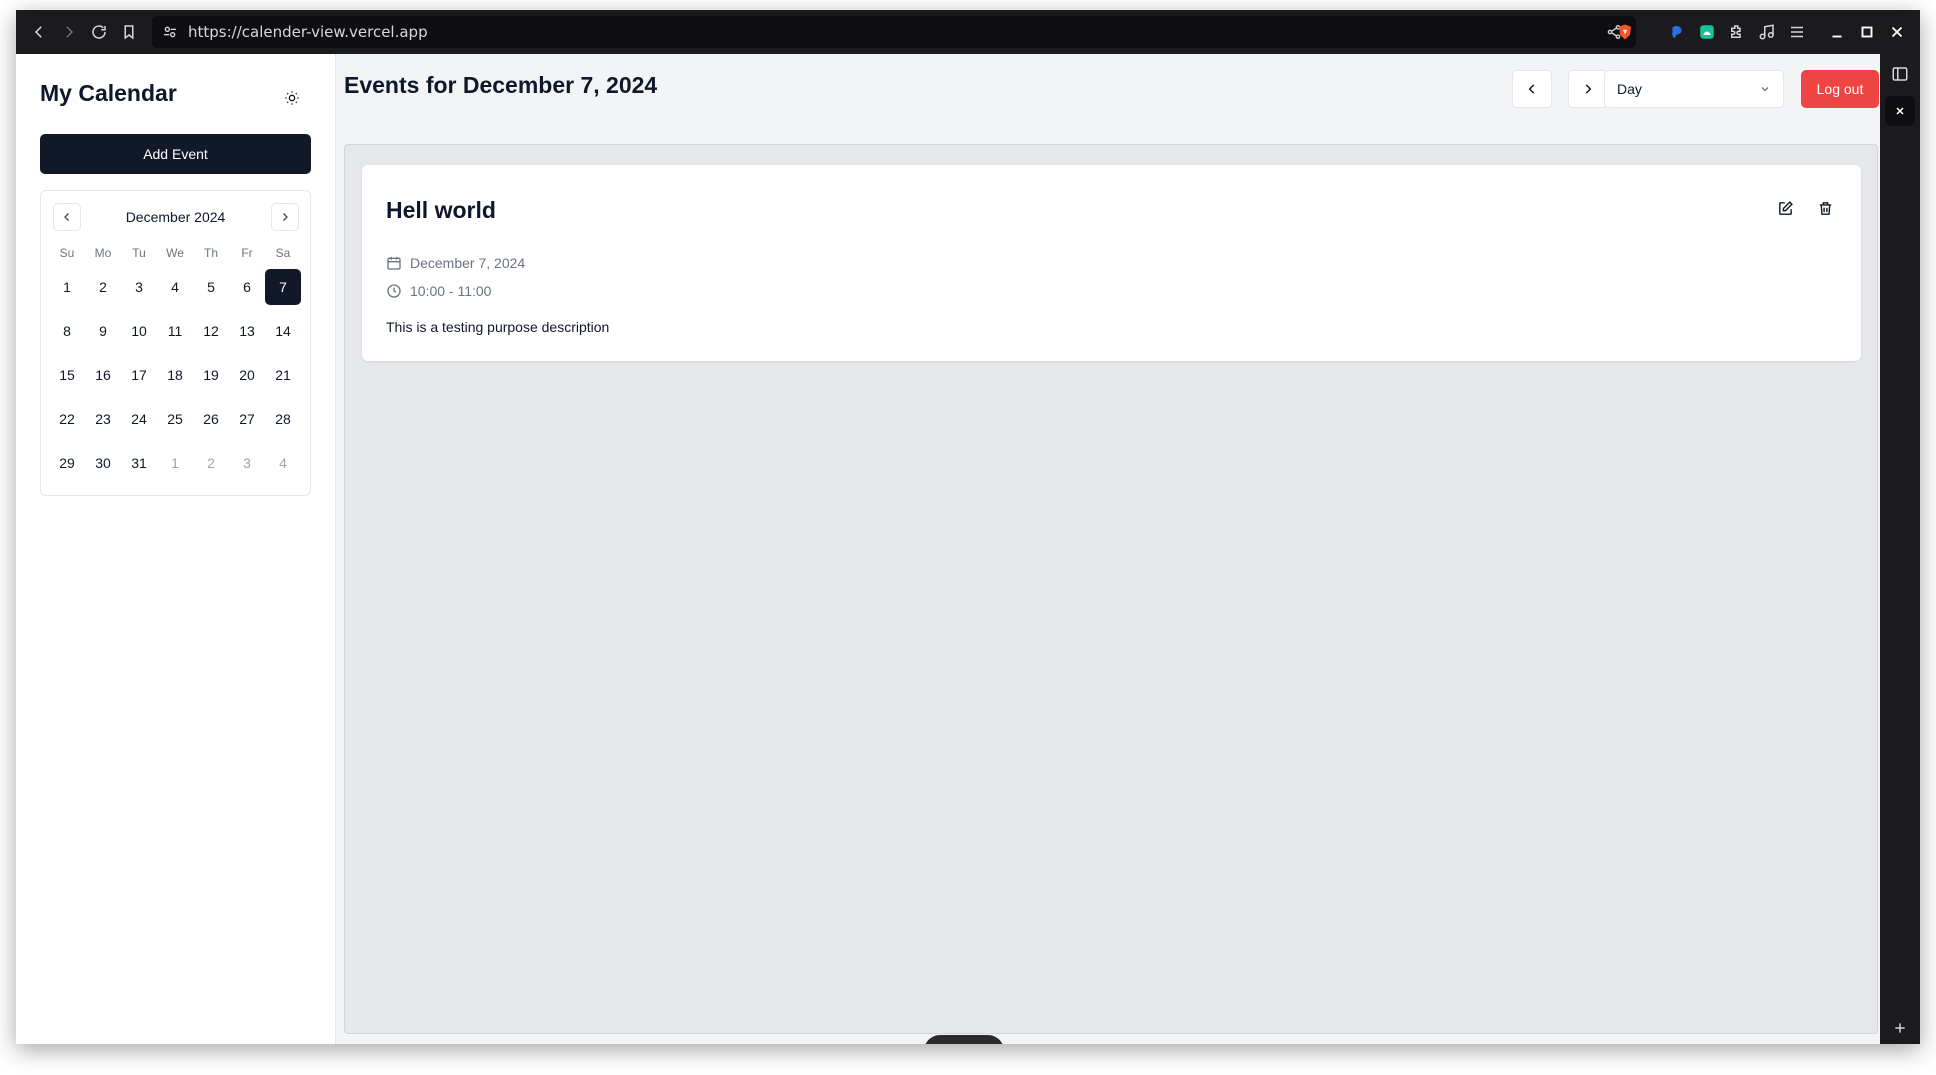 The width and height of the screenshot is (1936, 1075). What do you see at coordinates (103, 253) in the screenshot?
I see `weekday-label: Mo` at bounding box center [103, 253].